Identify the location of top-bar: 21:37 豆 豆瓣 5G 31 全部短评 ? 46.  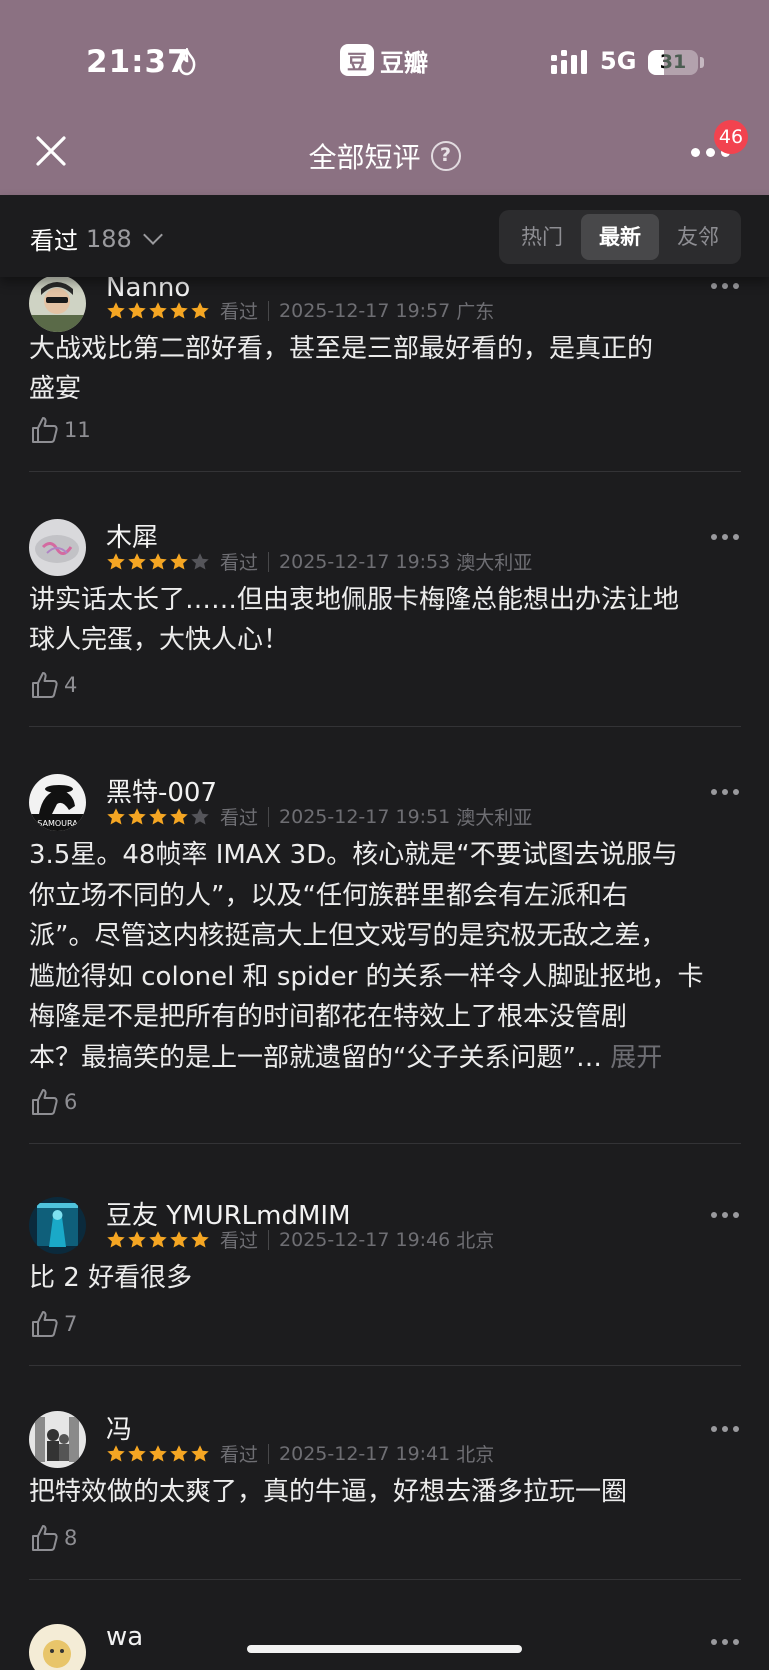
(384, 97).